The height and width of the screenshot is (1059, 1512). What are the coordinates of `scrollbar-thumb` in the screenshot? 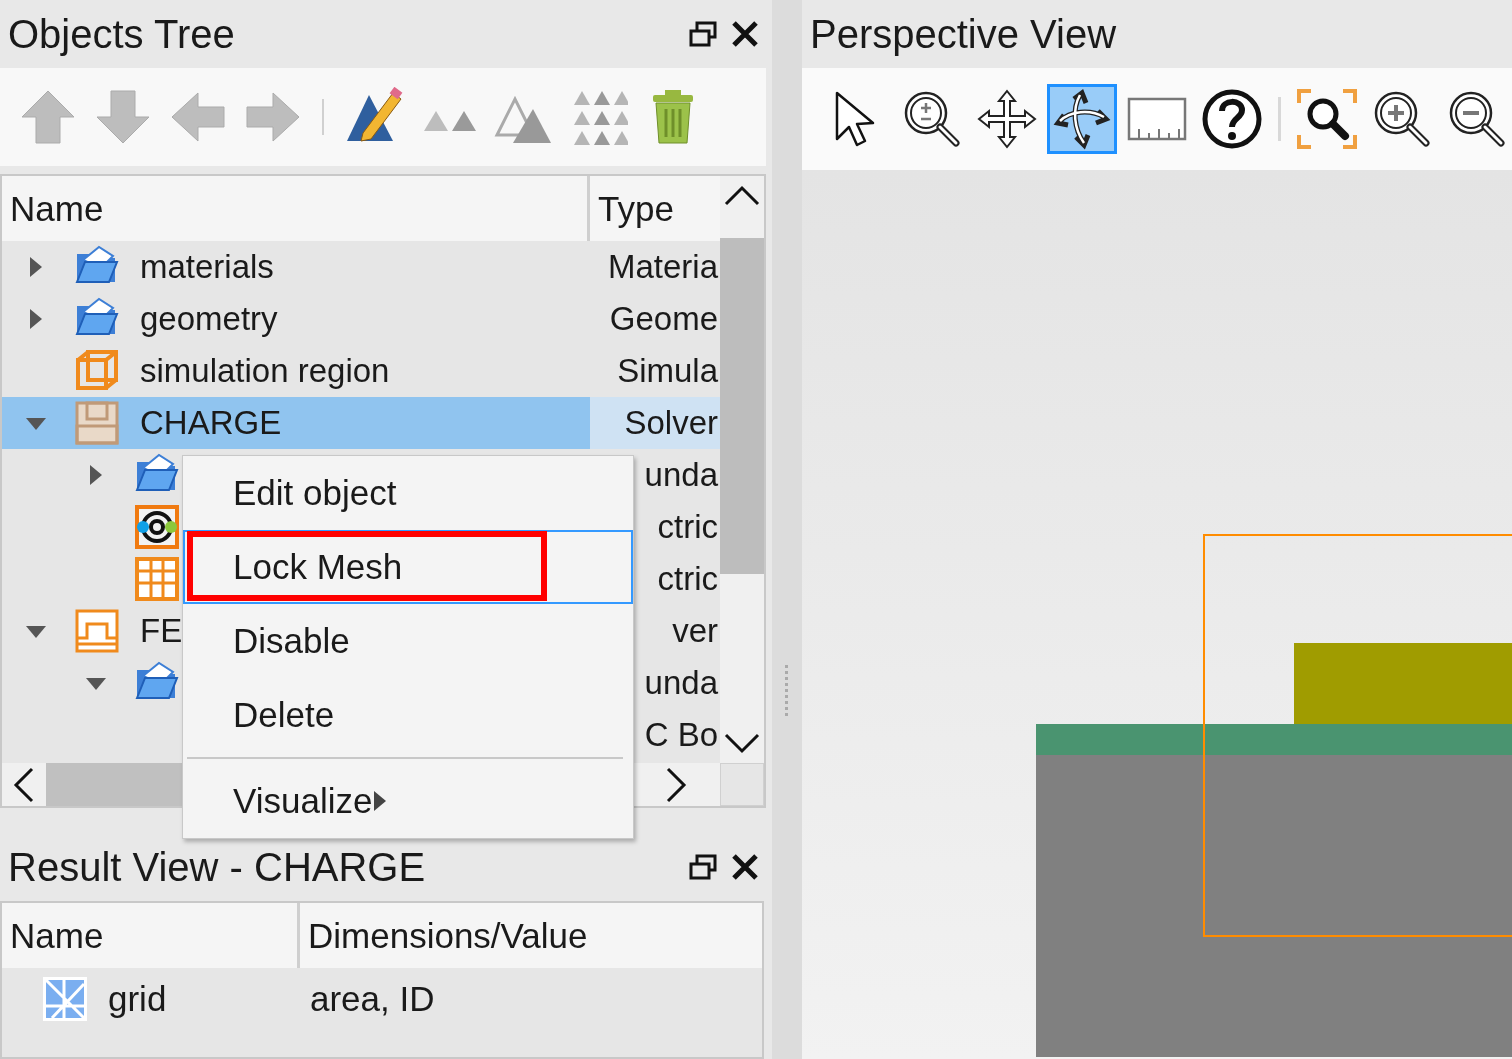 It's located at (742, 406).